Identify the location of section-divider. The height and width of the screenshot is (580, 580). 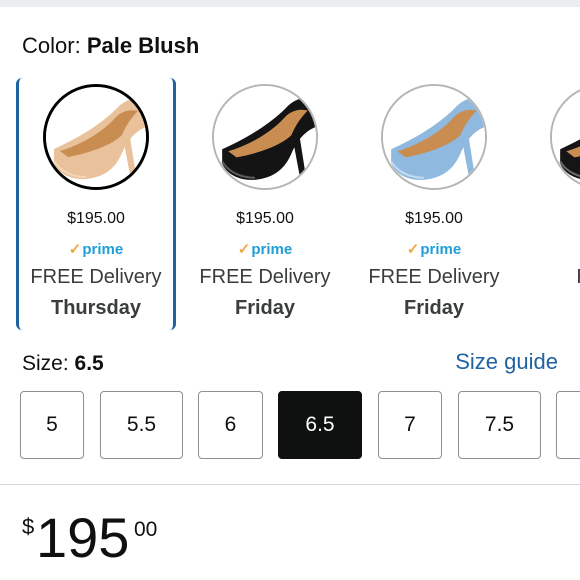
(290, 484).